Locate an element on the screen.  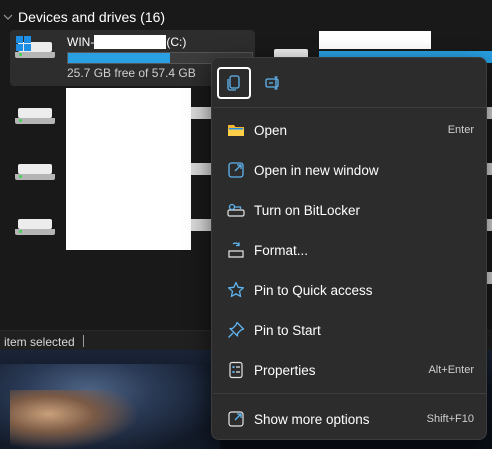
rename-button is located at coordinates (273, 83).